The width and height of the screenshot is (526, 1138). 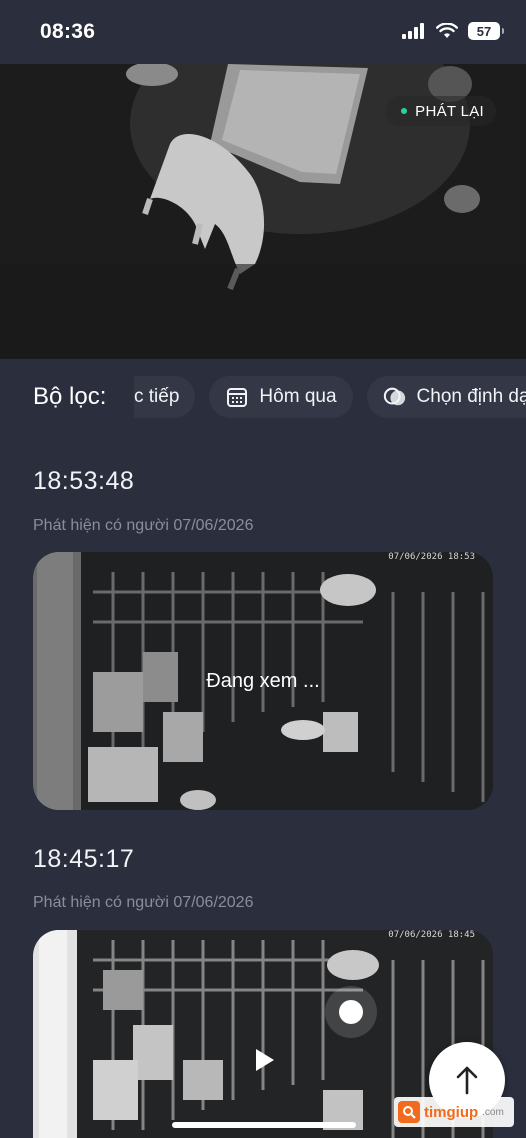 What do you see at coordinates (493, 1112) in the screenshot?
I see `watermark-tld: .com` at bounding box center [493, 1112].